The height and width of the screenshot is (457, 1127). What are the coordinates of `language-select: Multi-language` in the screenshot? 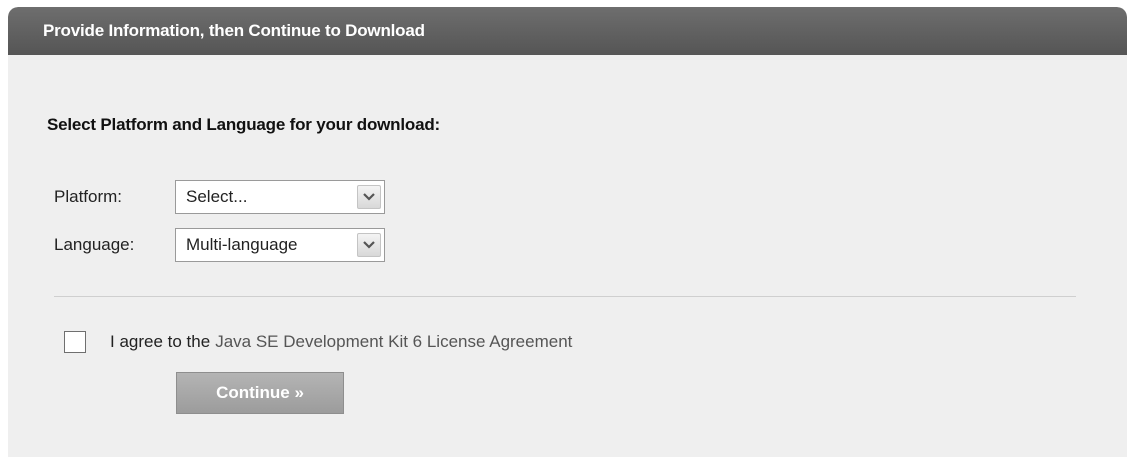 It's located at (280, 245).